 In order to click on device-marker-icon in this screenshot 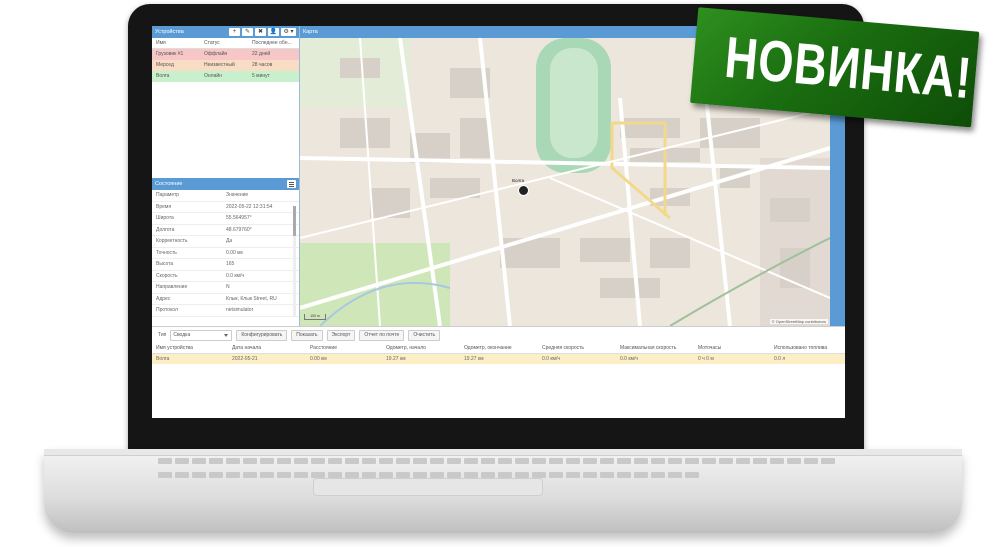, I will do `click(523, 190)`.